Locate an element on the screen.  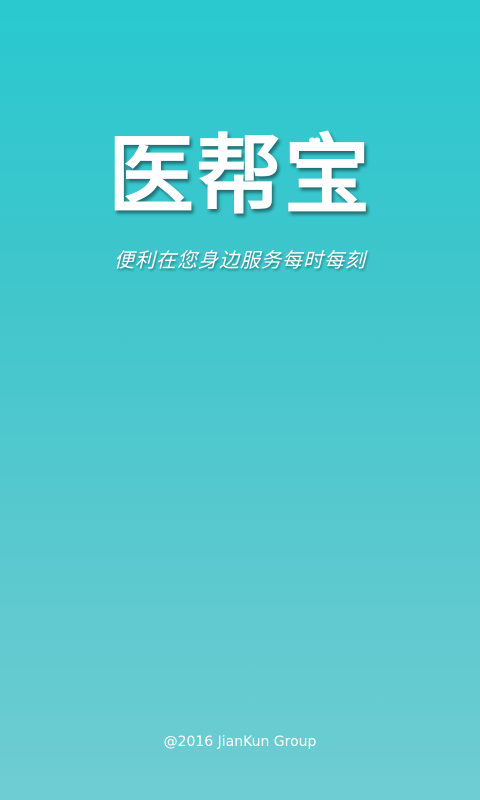
copyright-text: @2016 JianKun Group is located at coordinates (240, 742).